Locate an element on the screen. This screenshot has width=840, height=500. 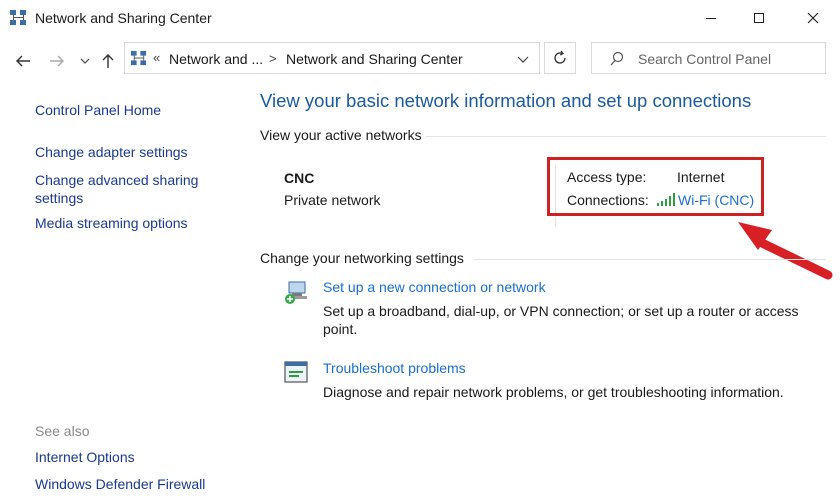
refresh-button is located at coordinates (560, 58).